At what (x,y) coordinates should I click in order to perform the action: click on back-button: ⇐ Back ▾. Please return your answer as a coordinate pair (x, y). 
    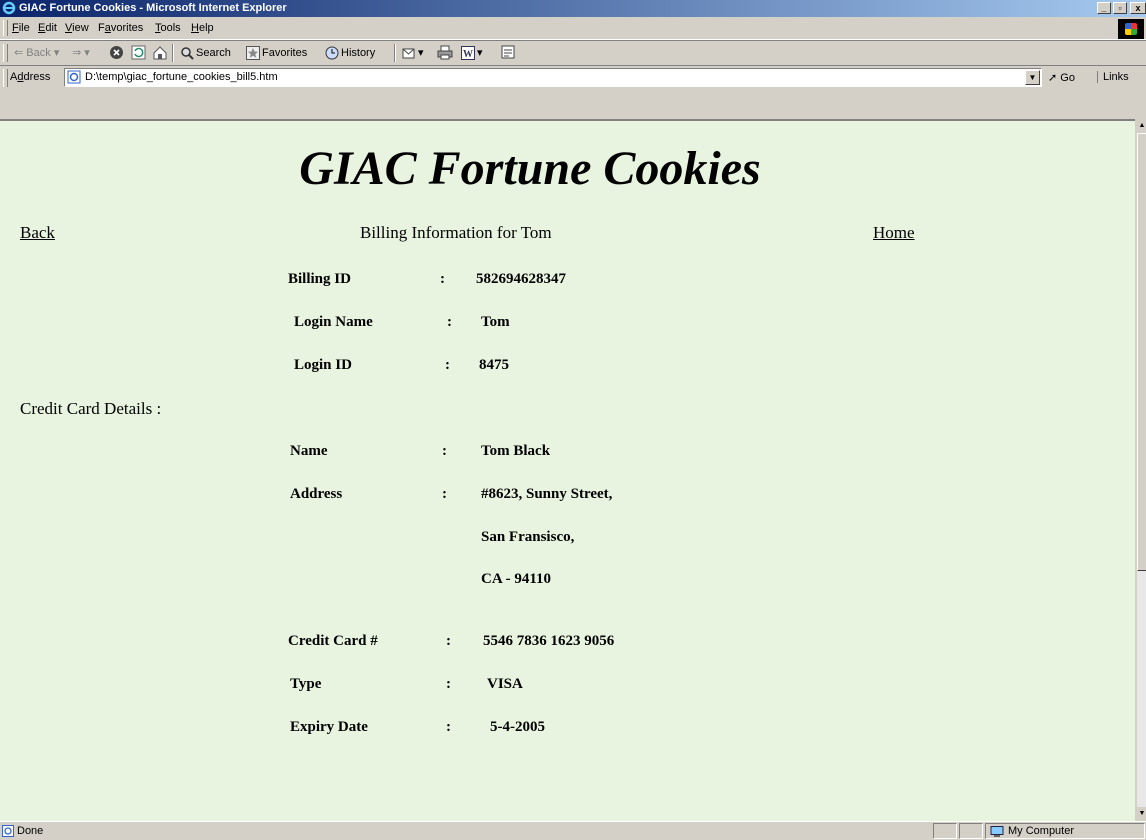
    Looking at the image, I should click on (36, 52).